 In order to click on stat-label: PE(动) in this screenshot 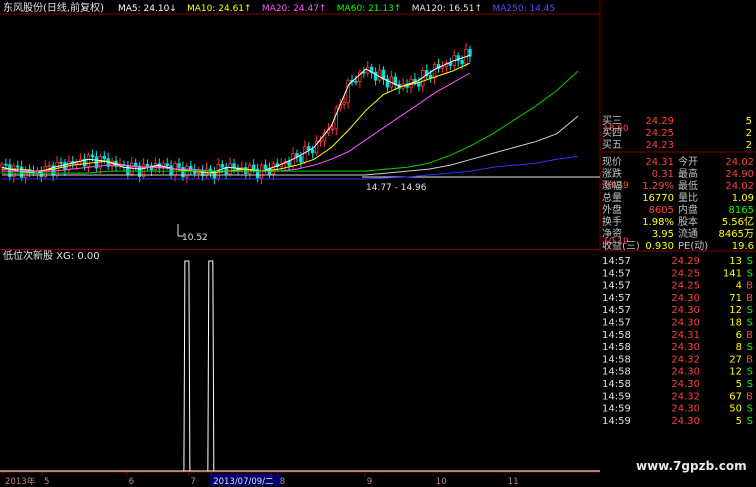, I will do `click(693, 246)`.